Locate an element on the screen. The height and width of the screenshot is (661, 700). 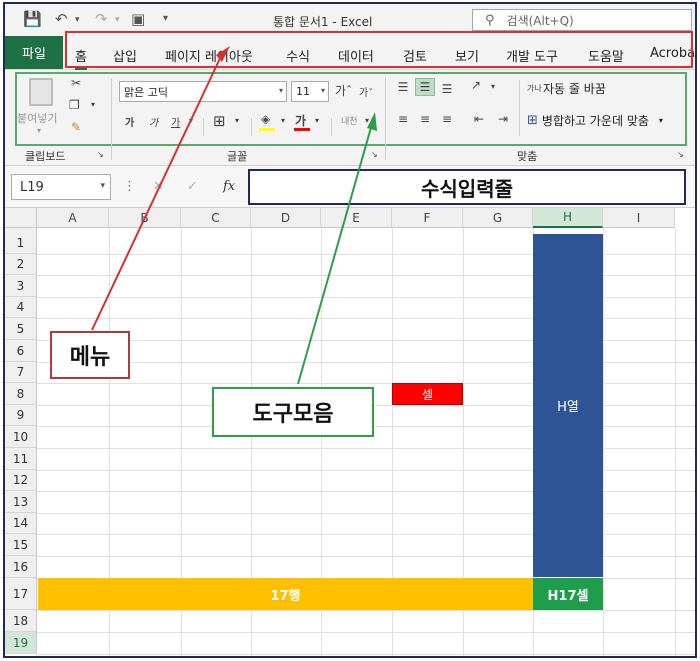
align-right-button: ≡ is located at coordinates (447, 119).